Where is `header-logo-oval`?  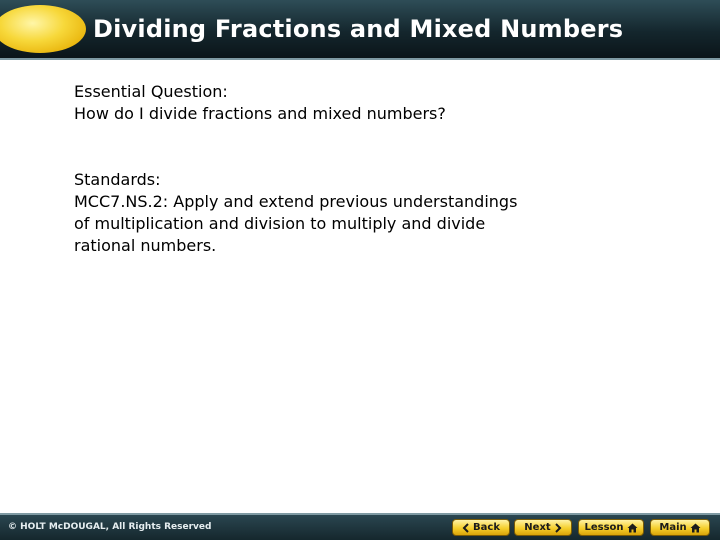
header-logo-oval is located at coordinates (43, 29).